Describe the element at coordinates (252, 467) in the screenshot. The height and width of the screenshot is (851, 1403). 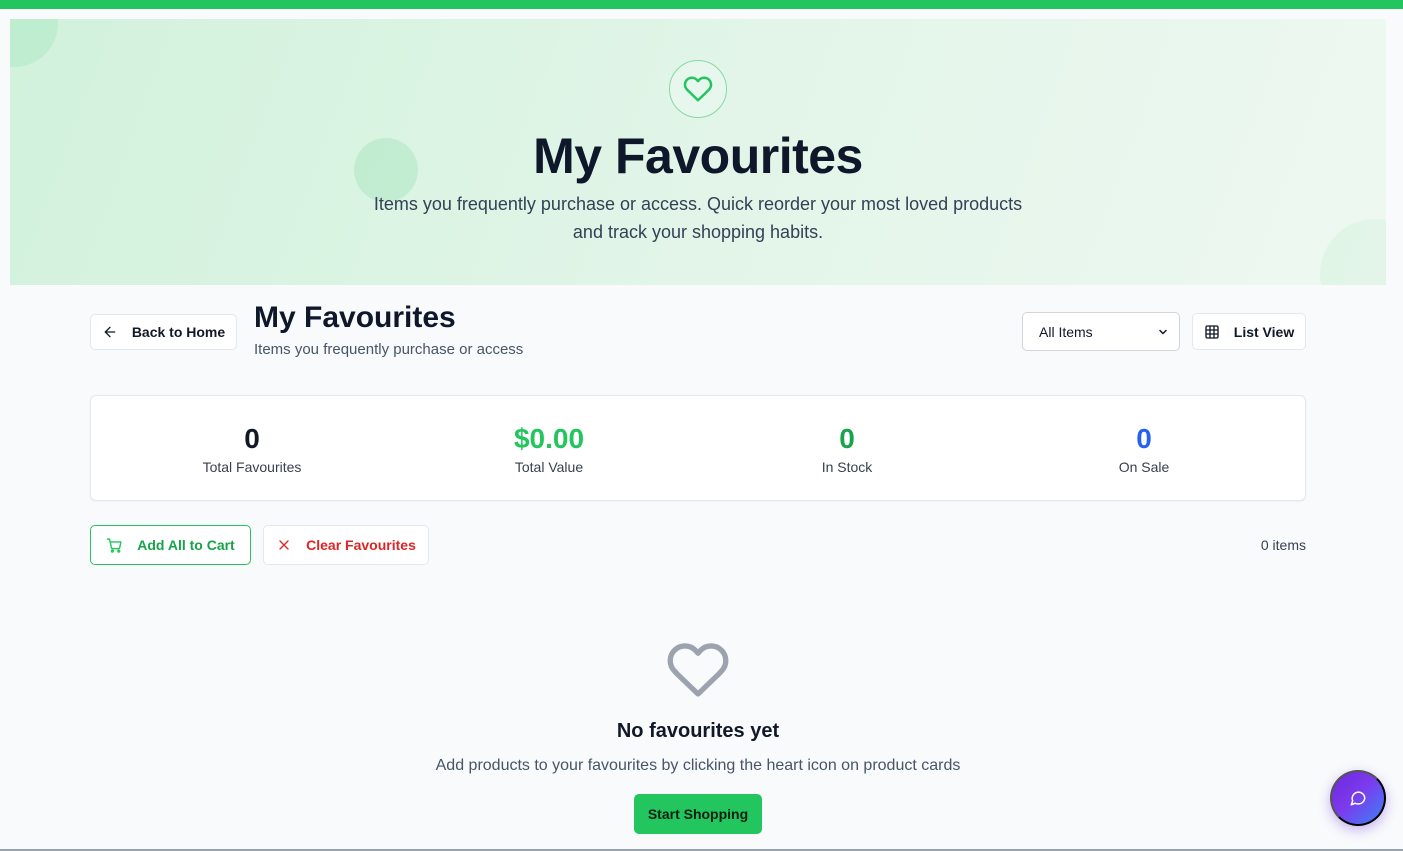
I see `stat-label: Total Favourites` at that location.